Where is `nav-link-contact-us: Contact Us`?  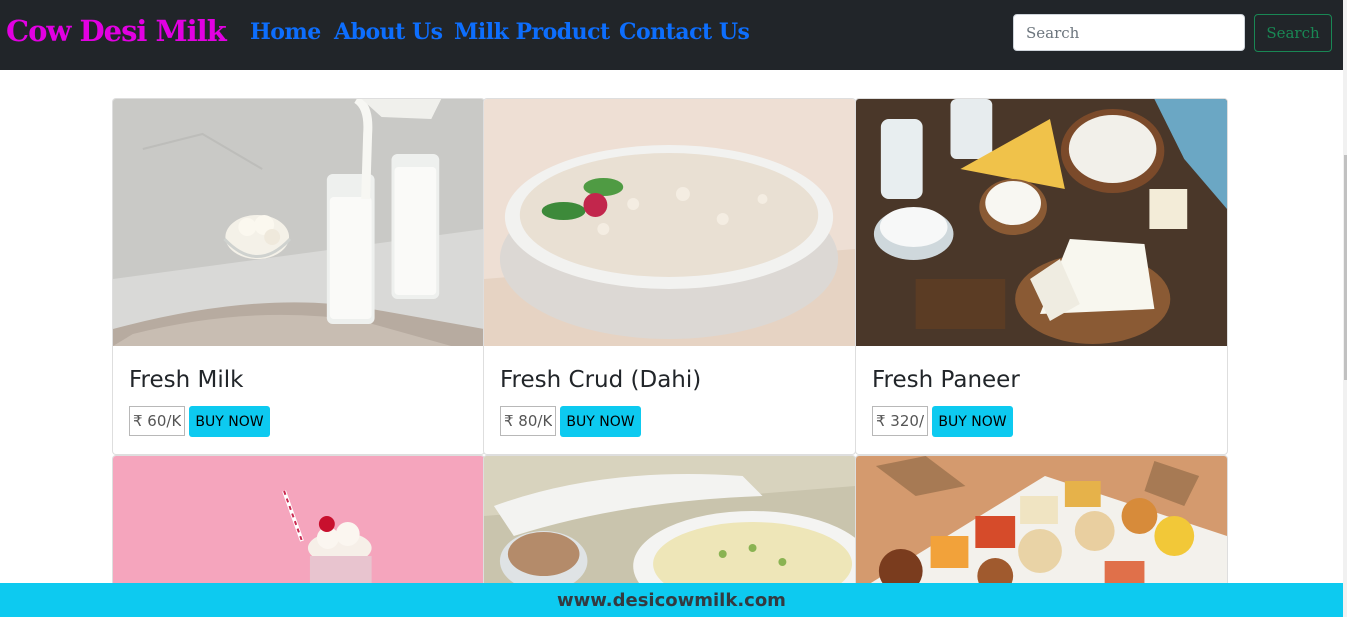
nav-link-contact-us: Contact Us is located at coordinates (684, 32).